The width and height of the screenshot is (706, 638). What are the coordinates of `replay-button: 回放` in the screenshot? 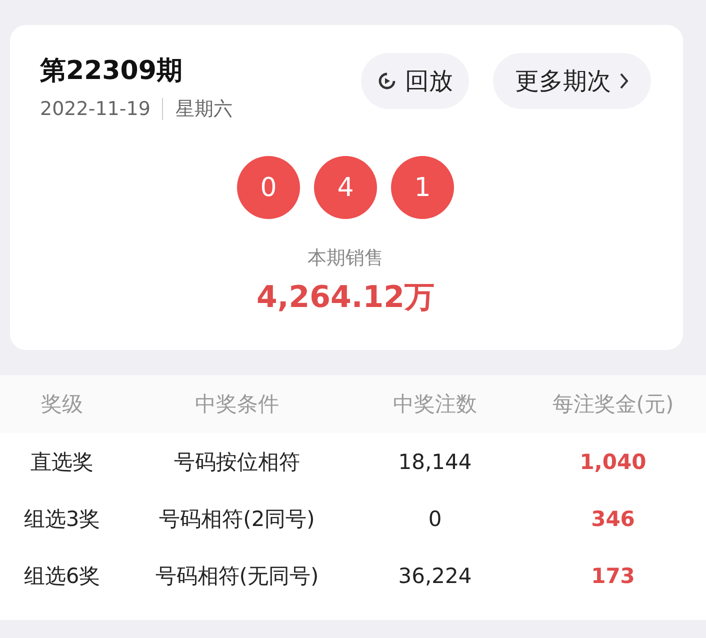 It's located at (415, 81).